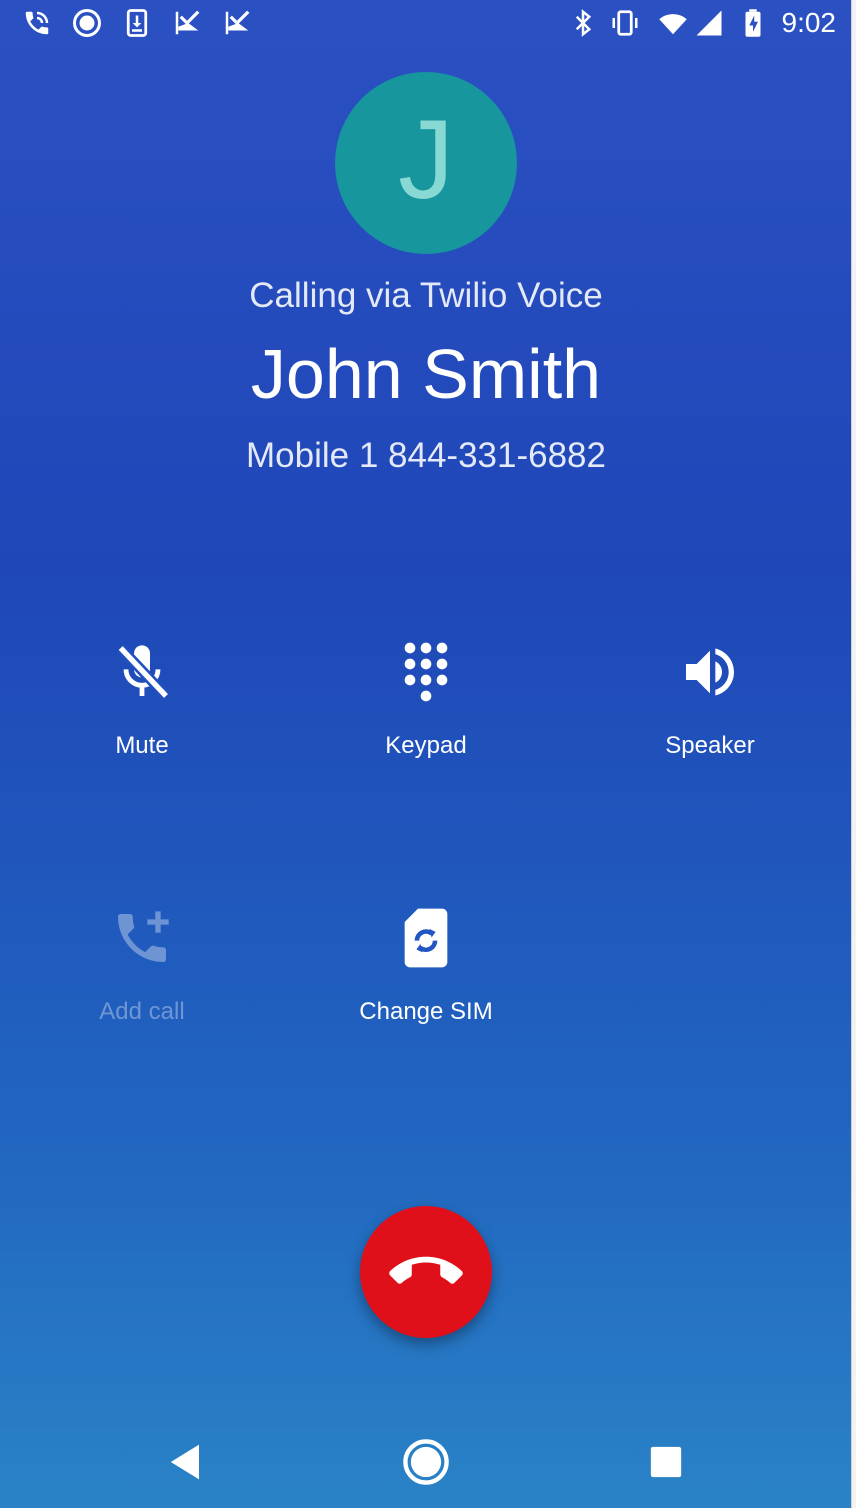 The width and height of the screenshot is (856, 1508). I want to click on nav-home-button, so click(426, 1462).